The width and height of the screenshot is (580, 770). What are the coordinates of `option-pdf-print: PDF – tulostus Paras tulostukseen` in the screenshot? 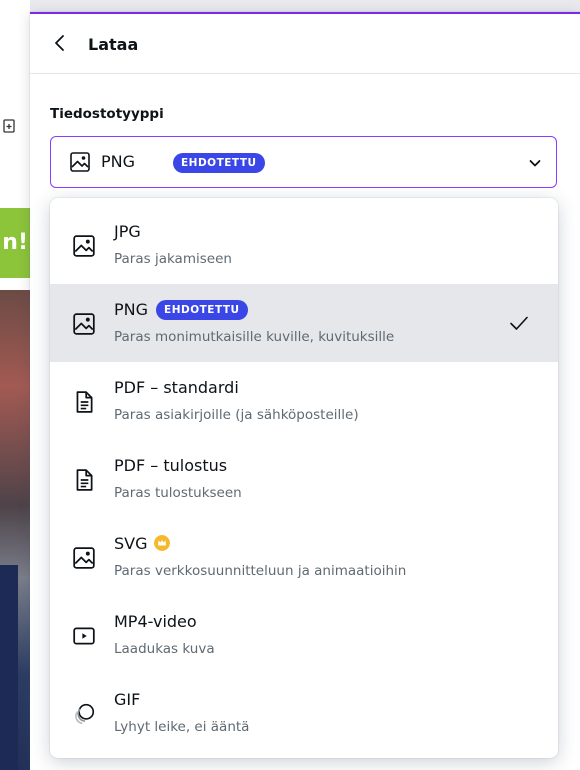 It's located at (304, 479).